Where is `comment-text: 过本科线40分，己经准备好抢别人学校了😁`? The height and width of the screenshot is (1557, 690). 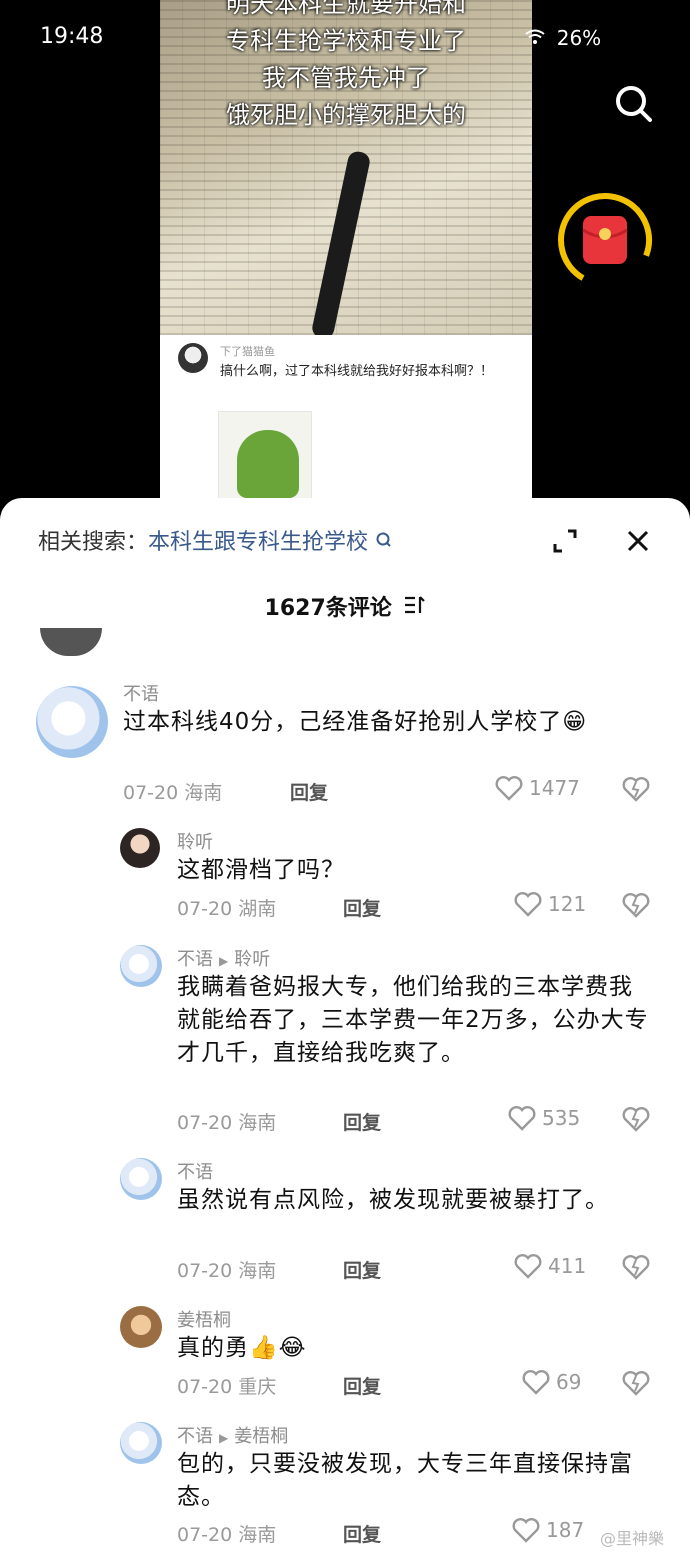 comment-text: 过本科线40分，己经准备好抢别人学校了😁 is located at coordinates (355, 722).